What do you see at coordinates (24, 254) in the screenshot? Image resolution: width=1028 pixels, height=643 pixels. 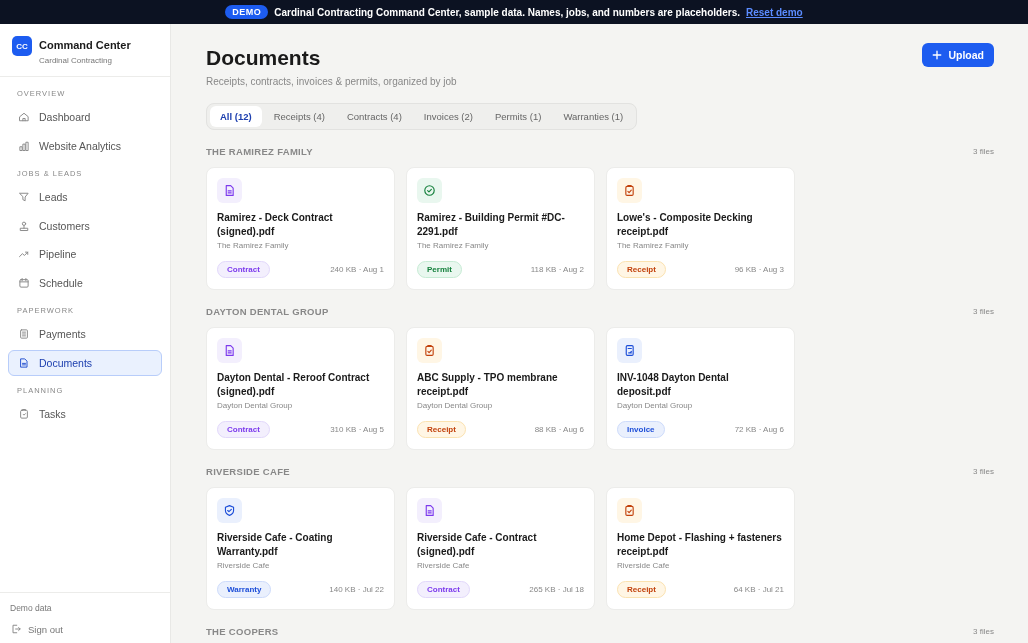 I see `trend-icon` at bounding box center [24, 254].